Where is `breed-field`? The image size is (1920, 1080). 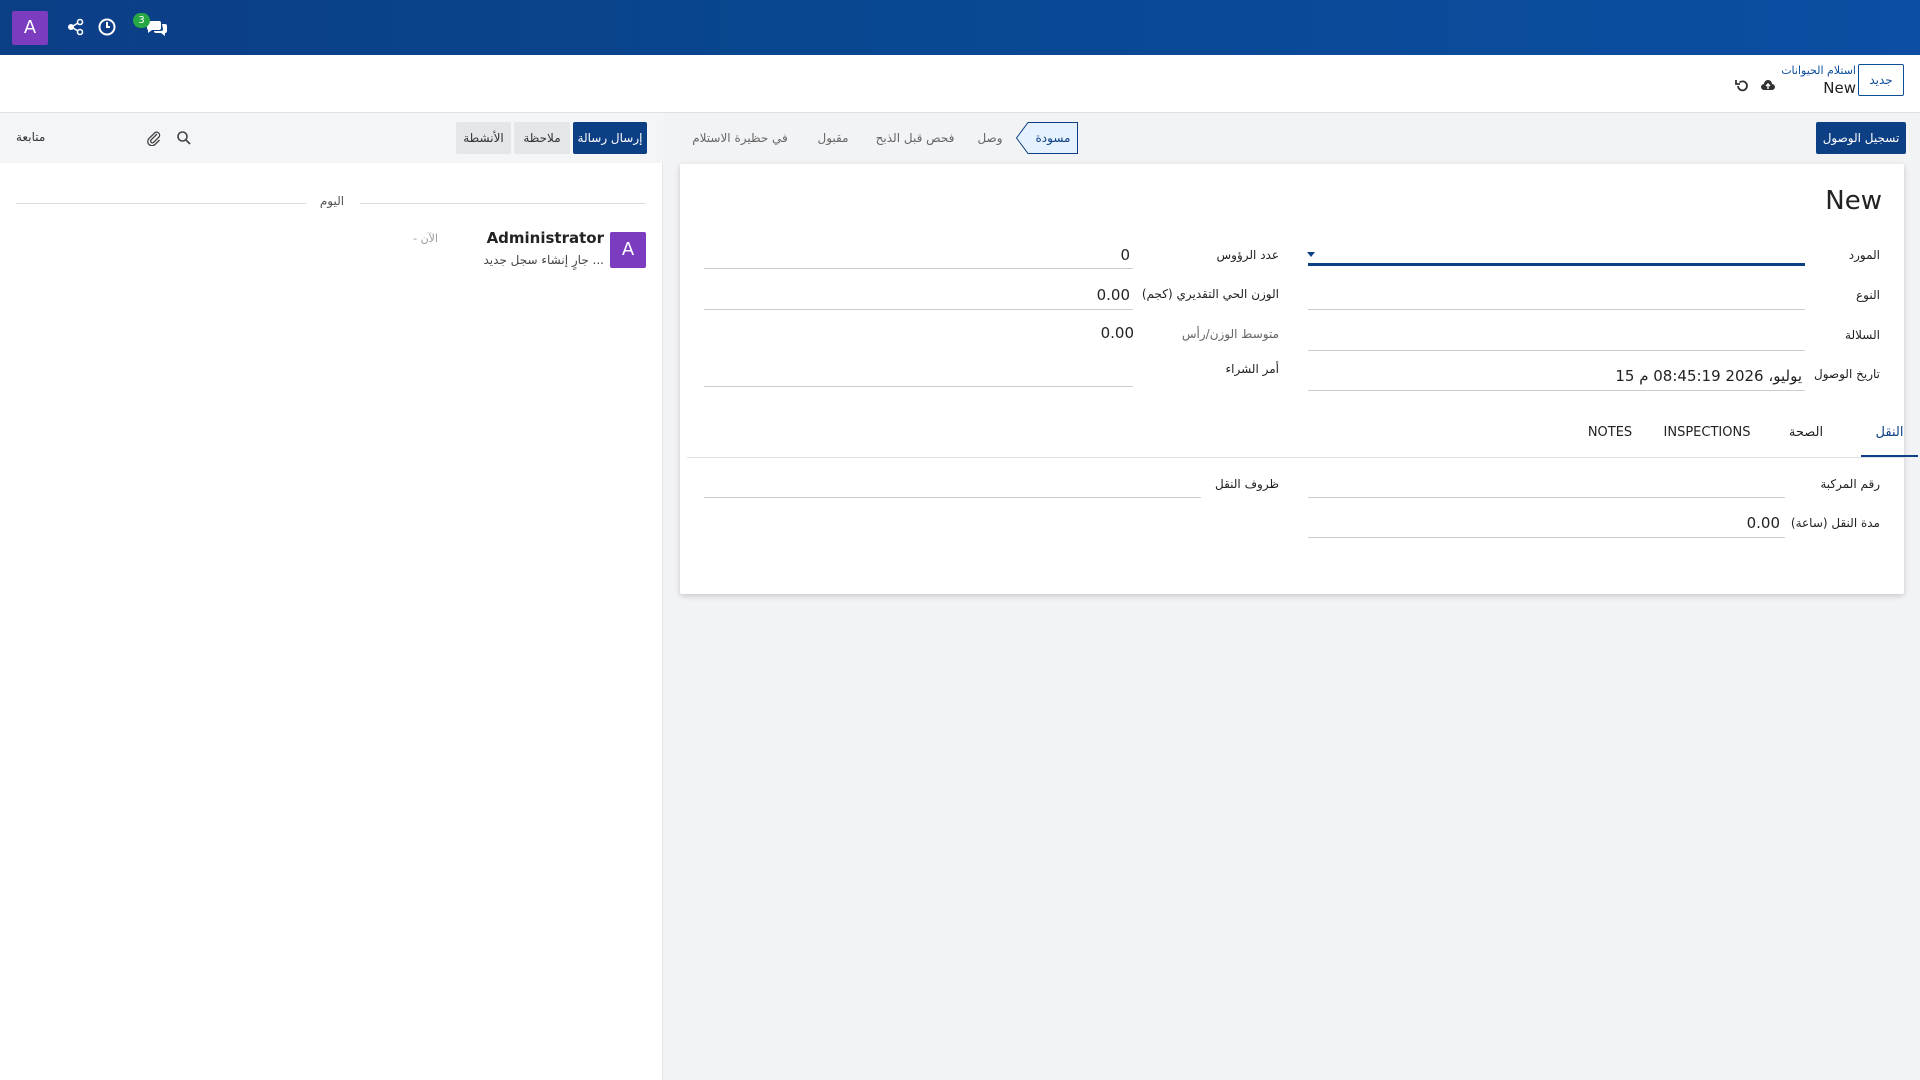
breed-field is located at coordinates (1556, 350).